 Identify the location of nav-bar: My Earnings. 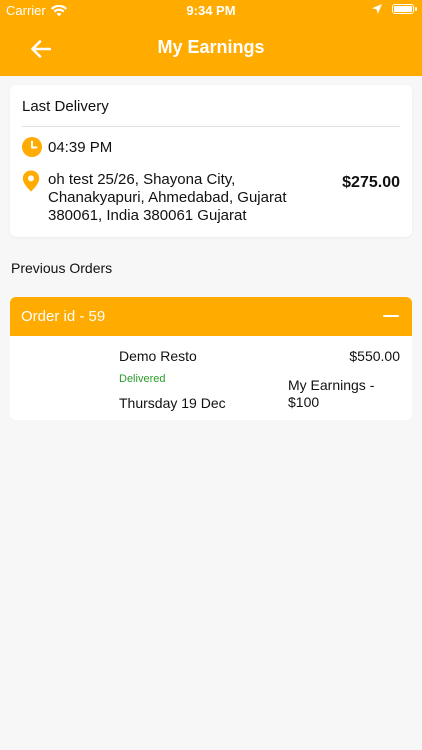
(211, 49).